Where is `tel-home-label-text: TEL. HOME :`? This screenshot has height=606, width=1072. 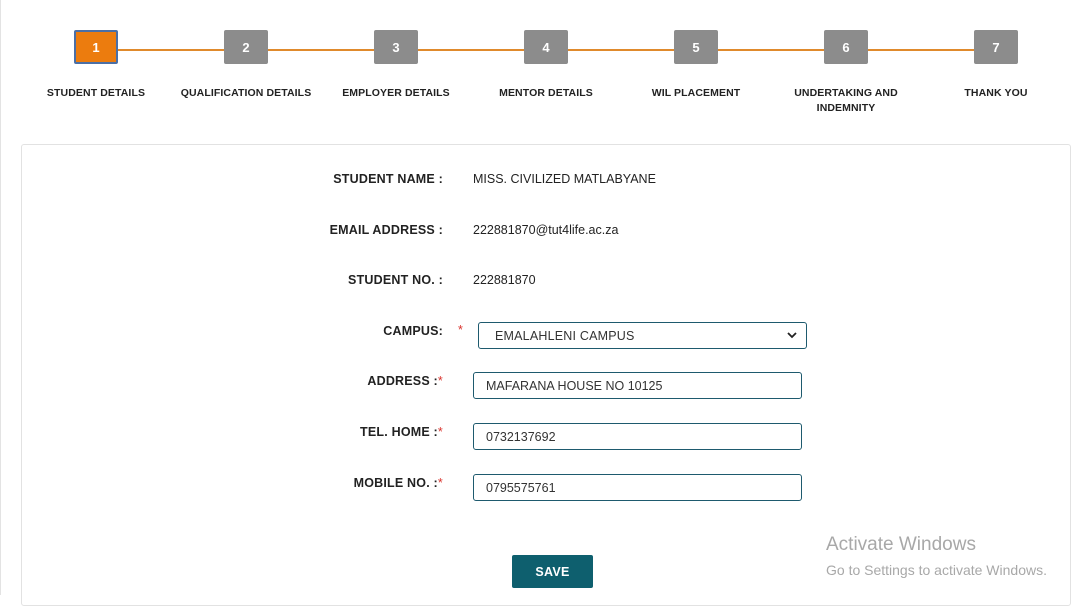
tel-home-label-text: TEL. HOME : is located at coordinates (399, 432).